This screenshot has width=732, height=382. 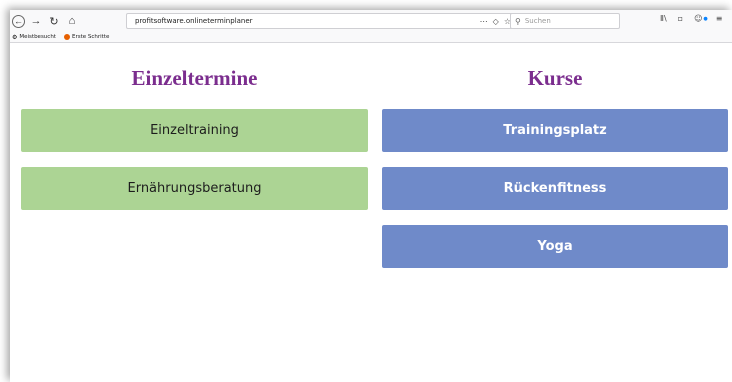 What do you see at coordinates (555, 188) in the screenshot?
I see `rueckenfitness-button: Rückenfitness` at bounding box center [555, 188].